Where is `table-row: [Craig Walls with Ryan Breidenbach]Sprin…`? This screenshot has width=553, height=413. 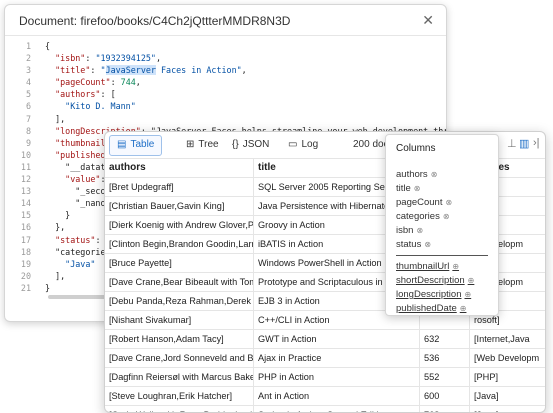 table-row: [Craig Walls with Ryan Breidenbach]Sprin… is located at coordinates (325, 408).